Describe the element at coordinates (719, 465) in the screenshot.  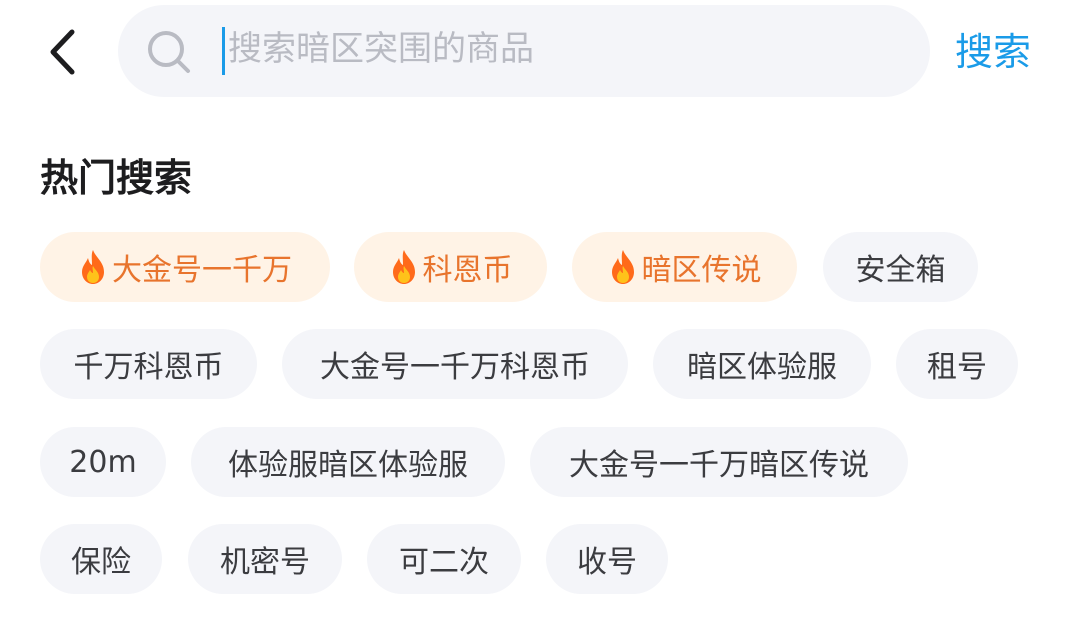
I see `tag-label: 大金号一千万暗区传说` at that location.